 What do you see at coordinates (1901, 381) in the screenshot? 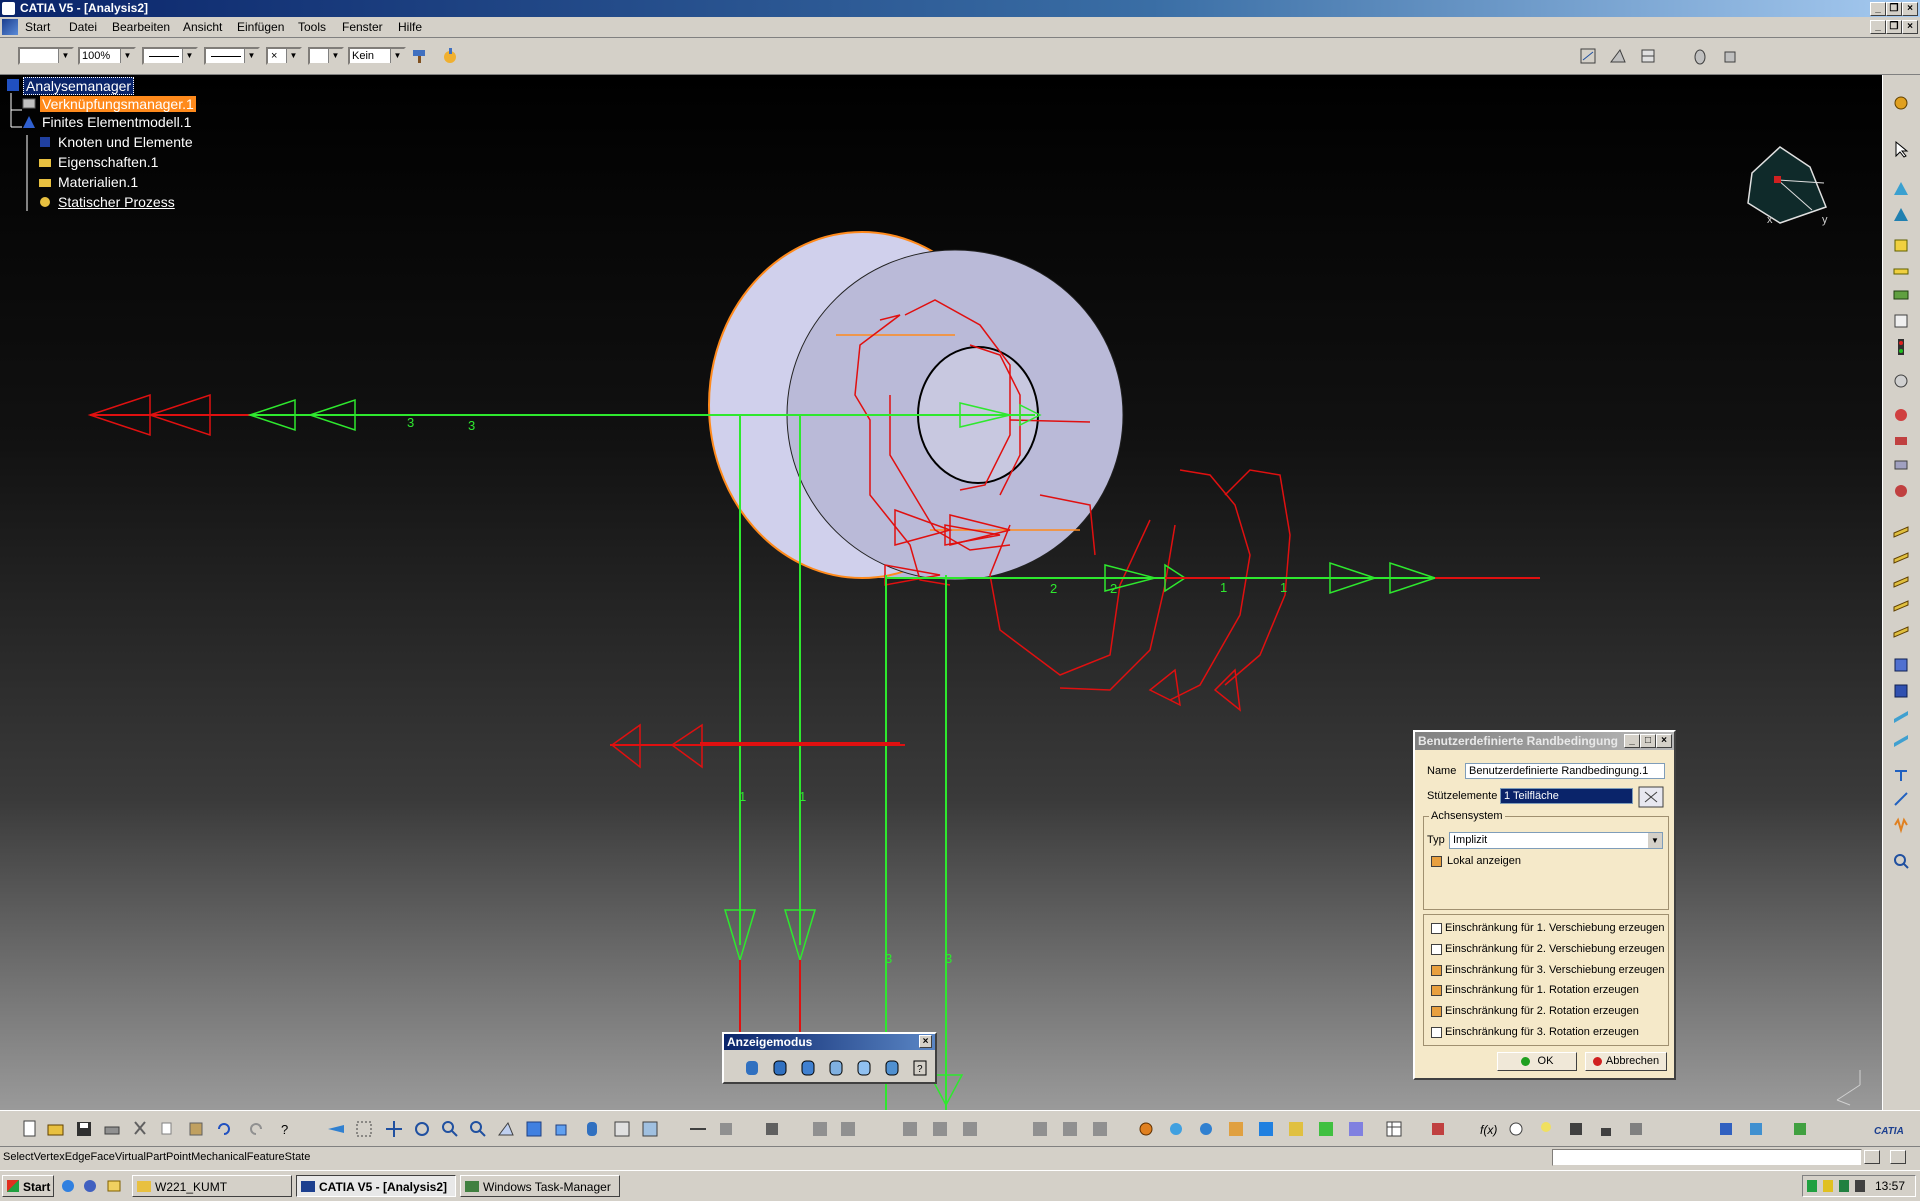
I see `sphere-icon` at bounding box center [1901, 381].